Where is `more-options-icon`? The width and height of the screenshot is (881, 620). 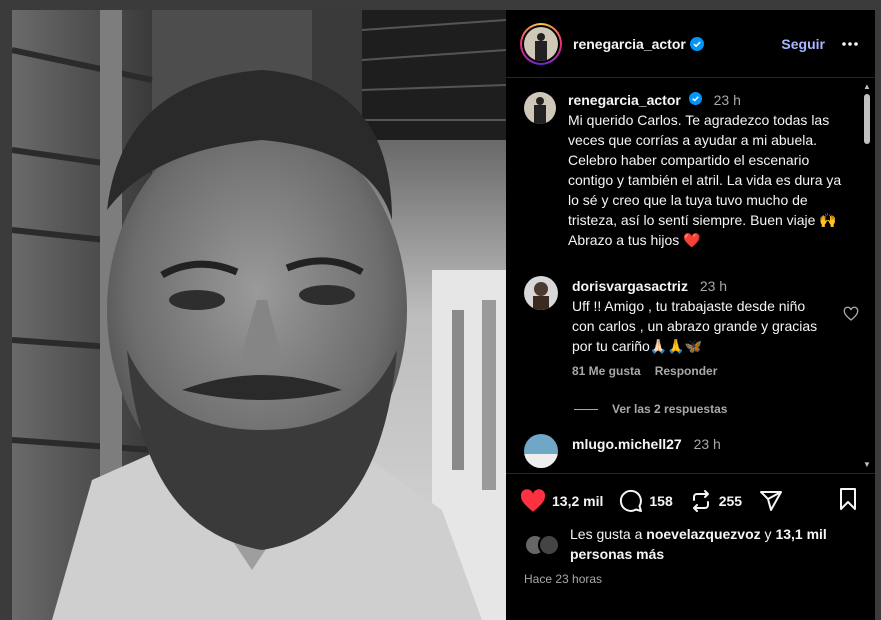
more-options-icon is located at coordinates (850, 44).